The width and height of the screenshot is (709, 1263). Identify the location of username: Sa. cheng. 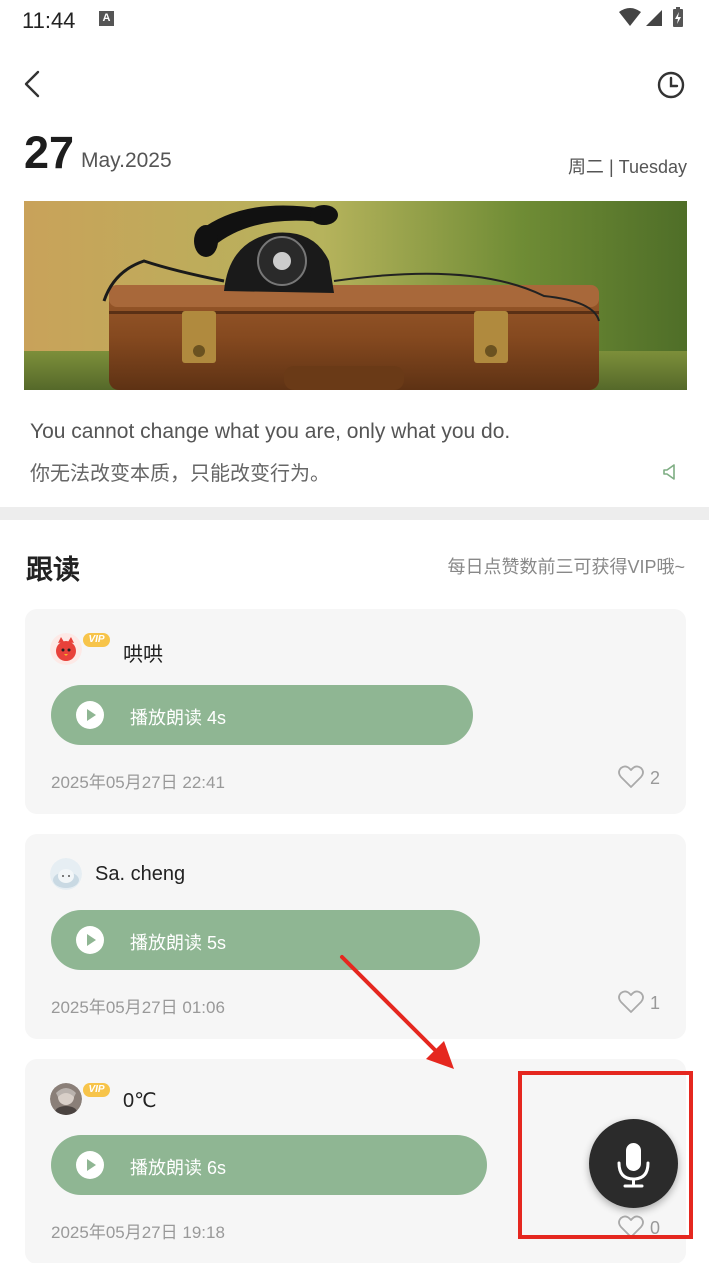
(140, 874).